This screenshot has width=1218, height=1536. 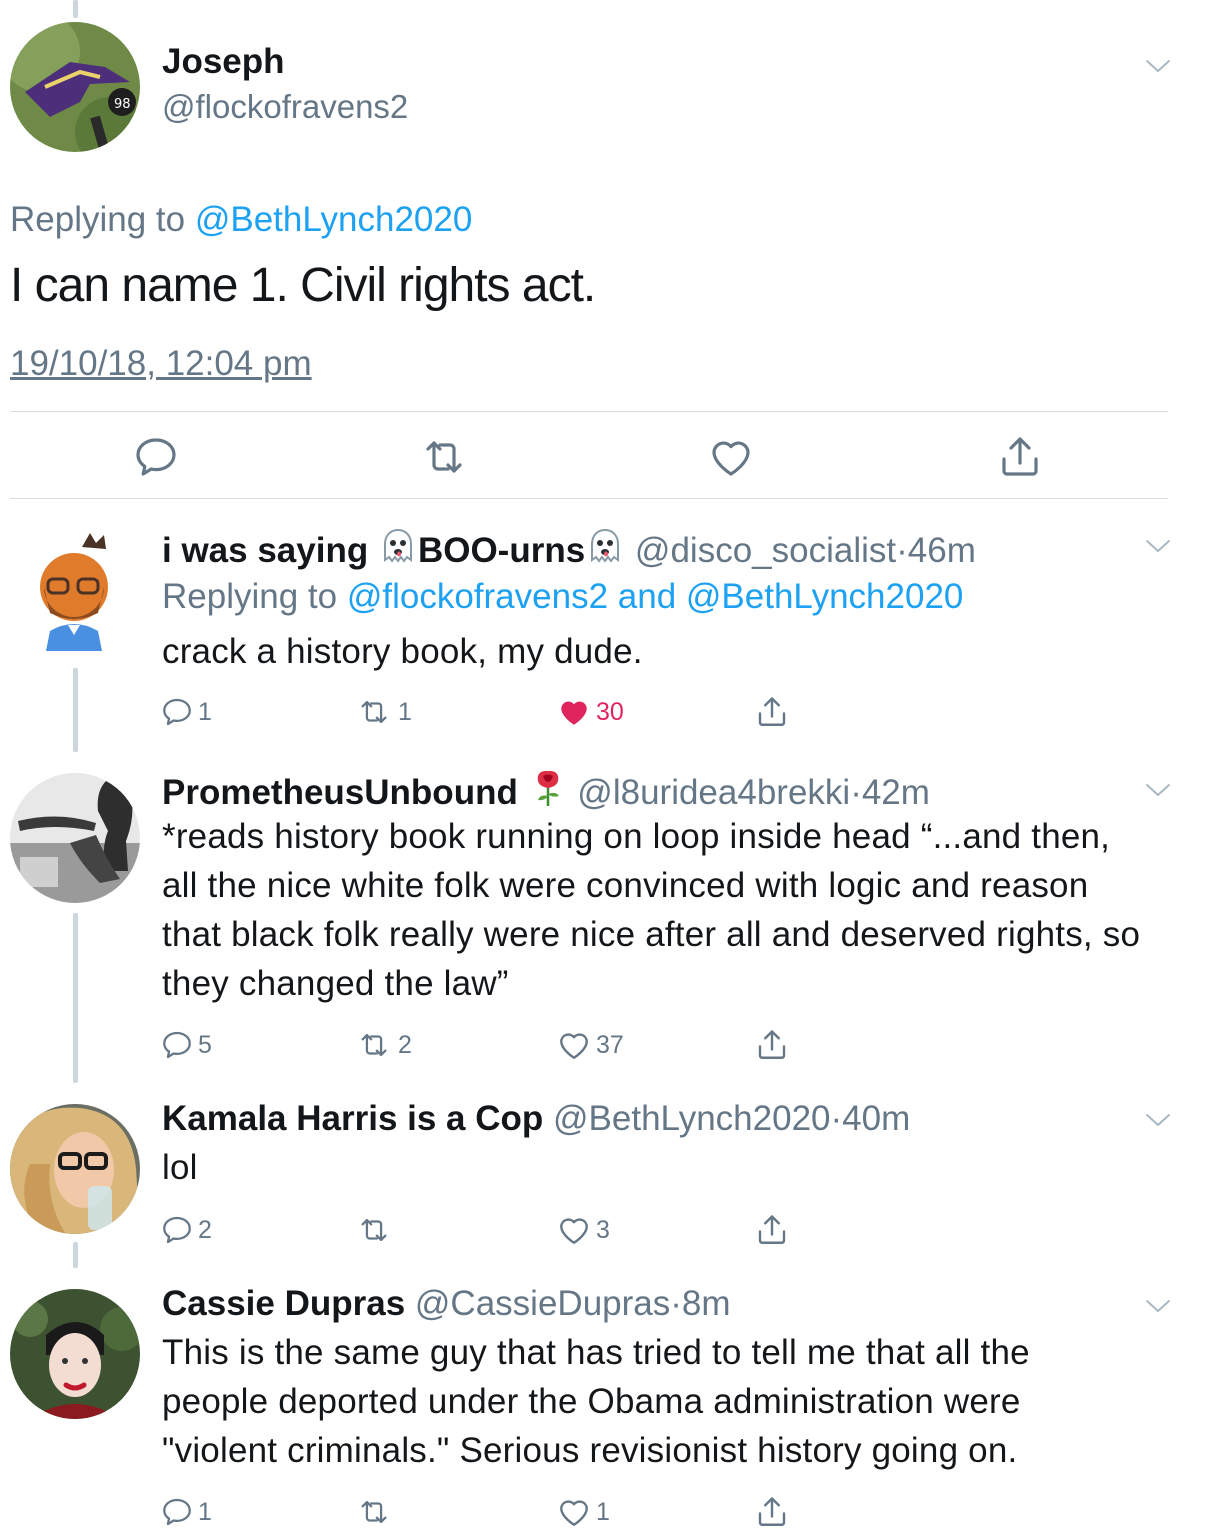 I want to click on avatar-disco-socialist-image, so click(x=75, y=590).